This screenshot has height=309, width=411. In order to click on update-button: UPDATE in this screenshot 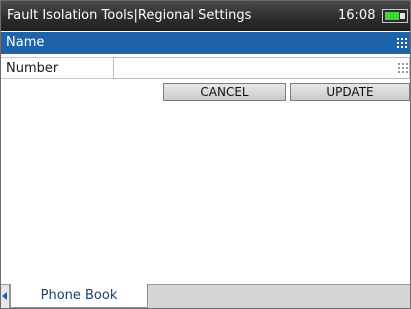, I will do `click(350, 92)`.